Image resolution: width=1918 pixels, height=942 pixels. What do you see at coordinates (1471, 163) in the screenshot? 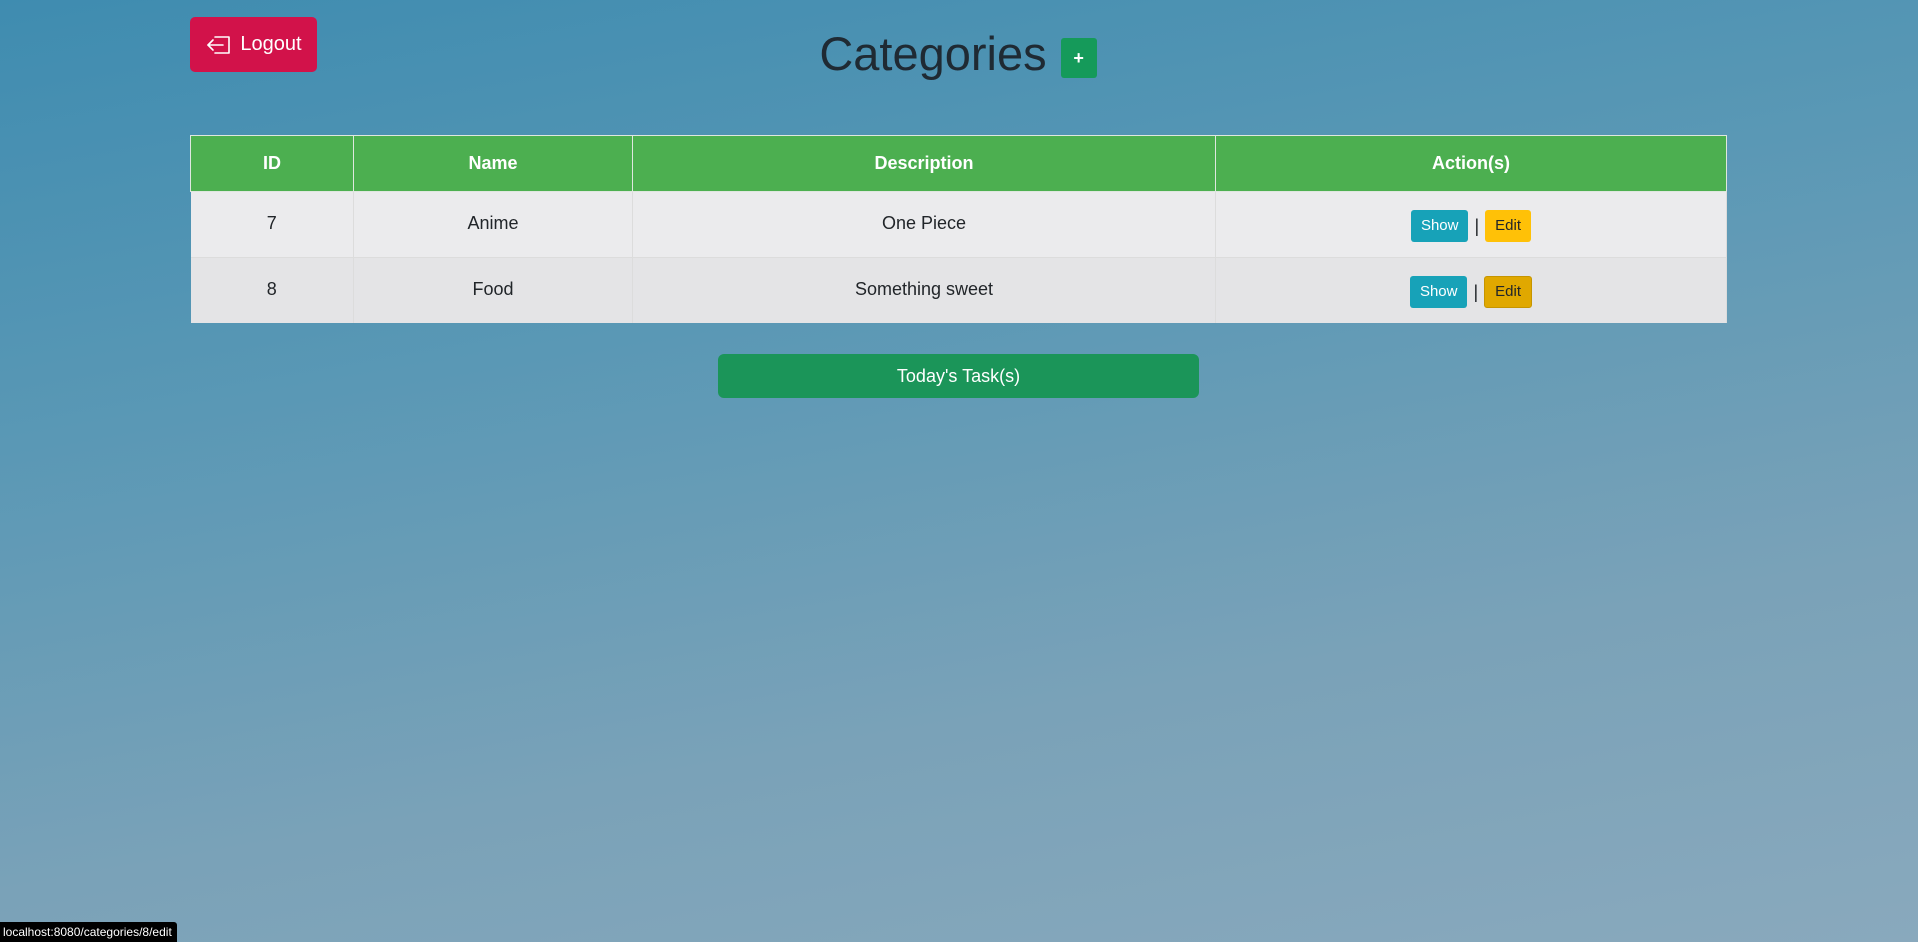
I see `column-header-actions: Action(s)` at bounding box center [1471, 163].